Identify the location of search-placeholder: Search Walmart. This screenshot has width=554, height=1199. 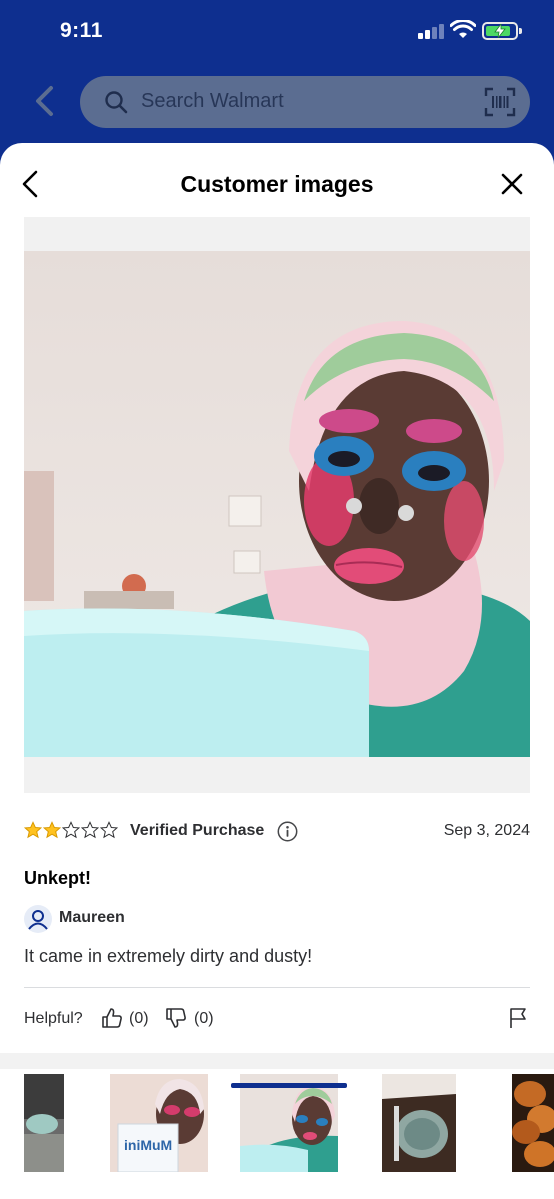
(212, 101).